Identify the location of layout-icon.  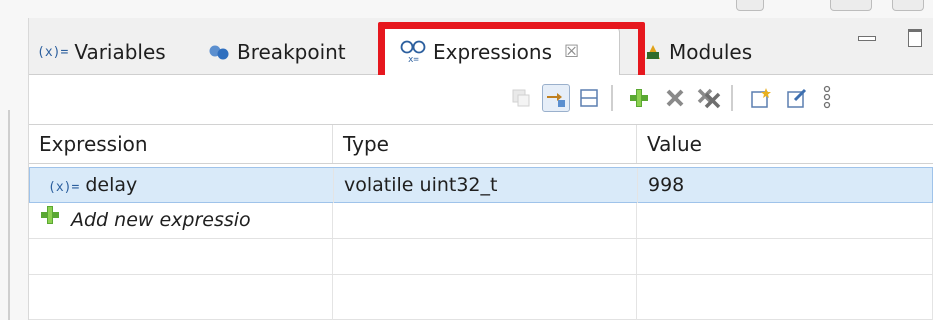
(589, 98).